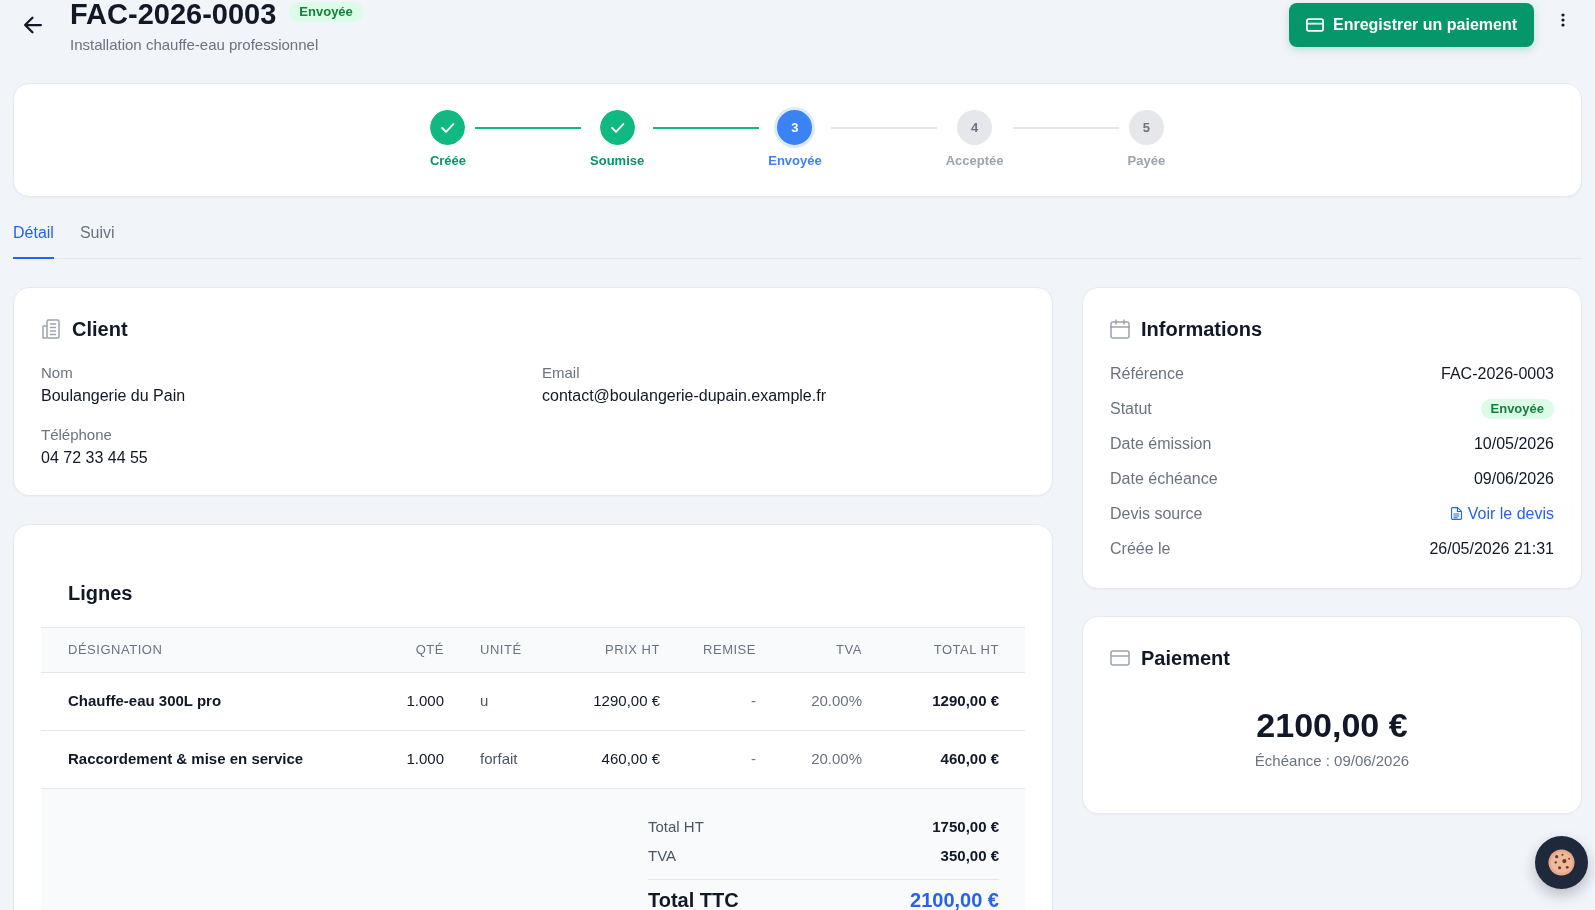  What do you see at coordinates (1491, 548) in the screenshot?
I see `info-value: 26/05/2026 21:31` at bounding box center [1491, 548].